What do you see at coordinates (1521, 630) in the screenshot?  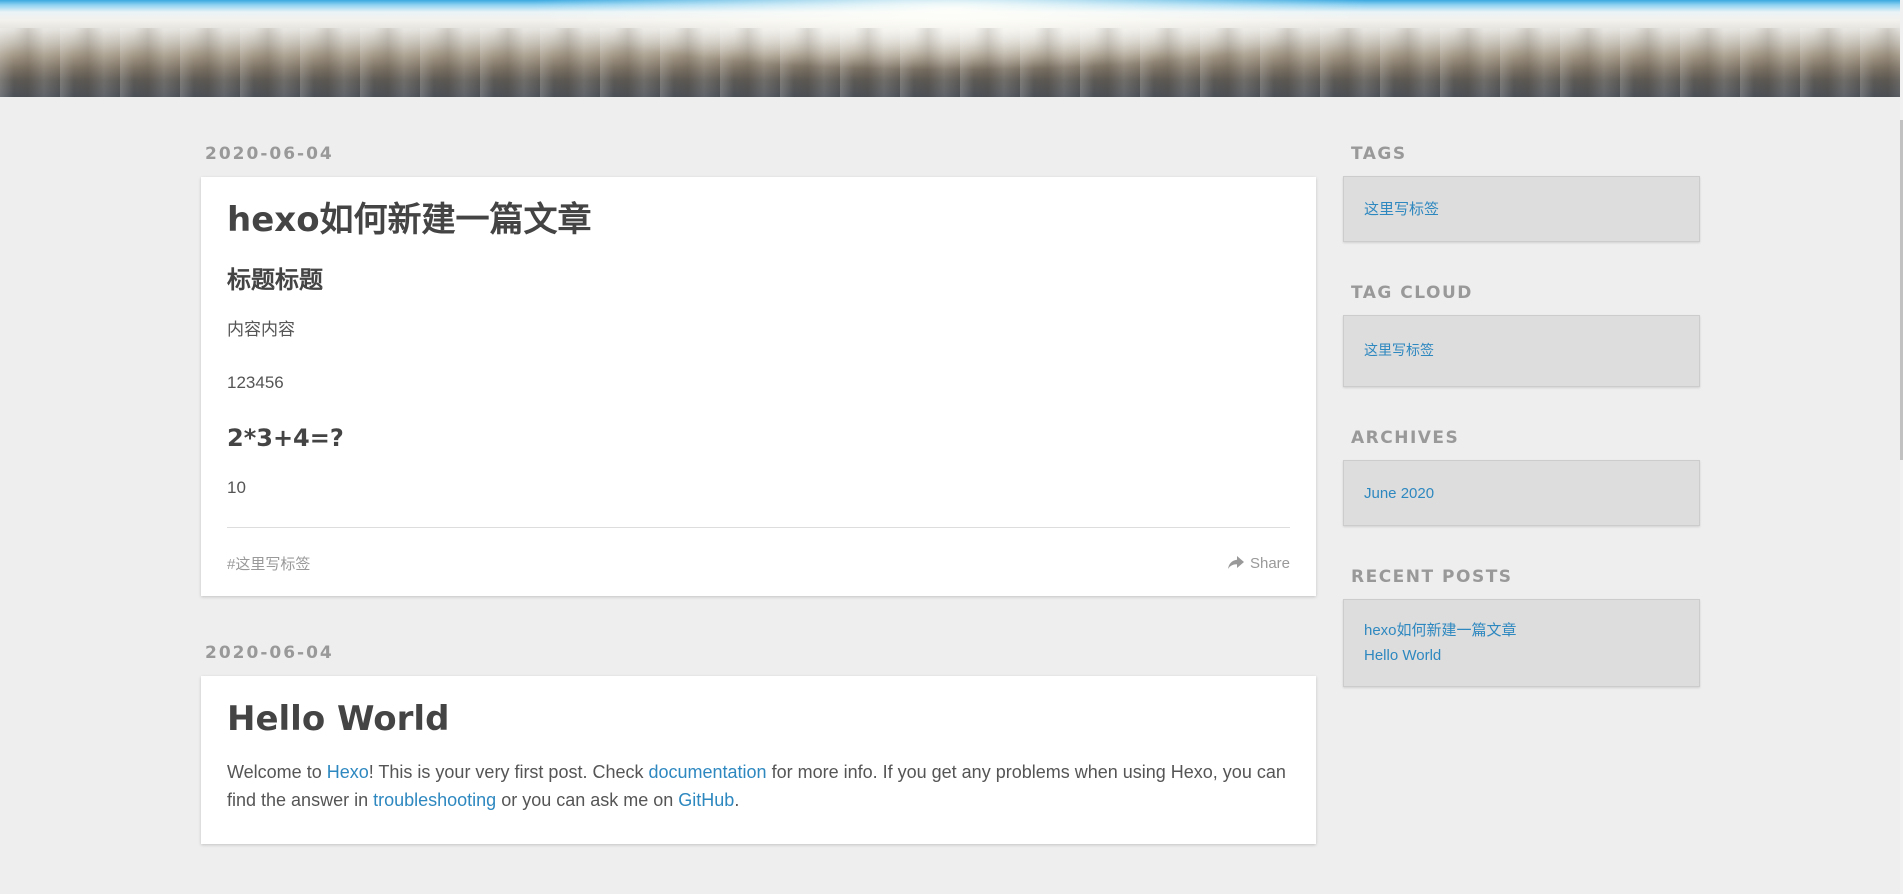 I see `recent-post-link: hexo如何新建一篇文章` at bounding box center [1521, 630].